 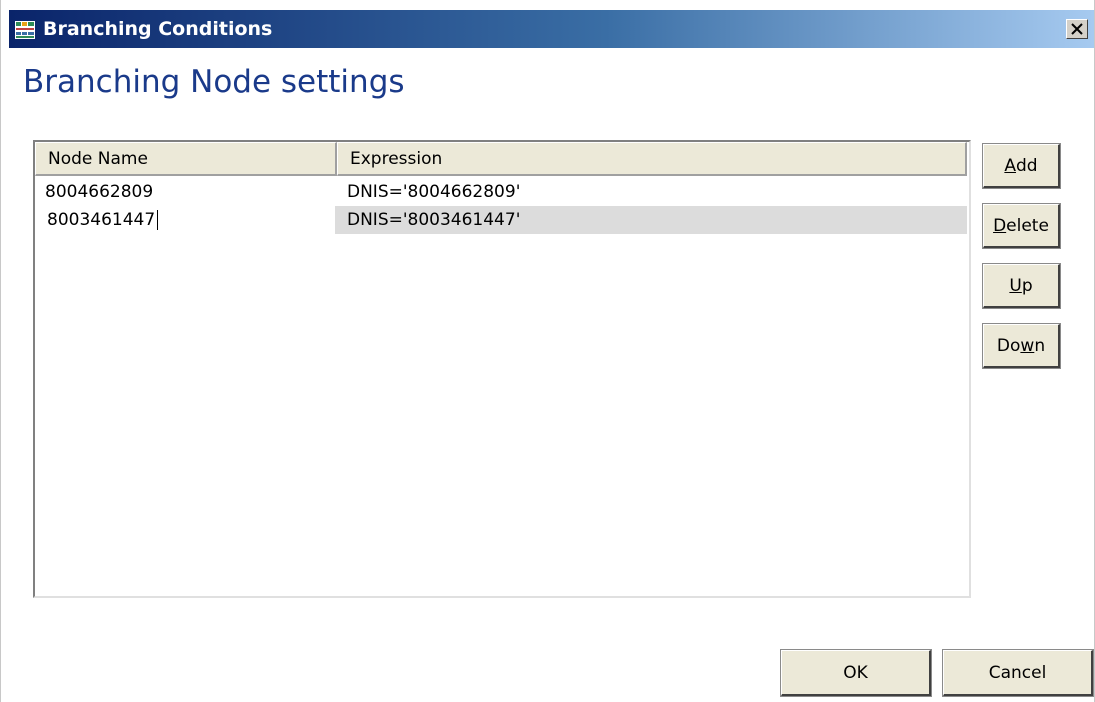 I want to click on add-button-suffix: dd, so click(x=1027, y=165).